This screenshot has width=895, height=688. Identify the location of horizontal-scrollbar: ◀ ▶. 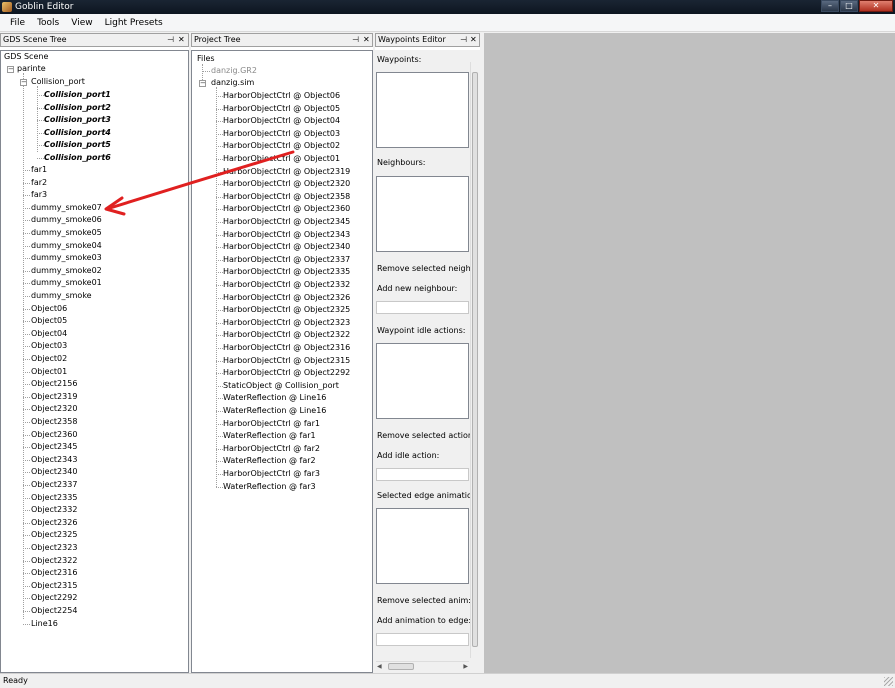
(422, 666).